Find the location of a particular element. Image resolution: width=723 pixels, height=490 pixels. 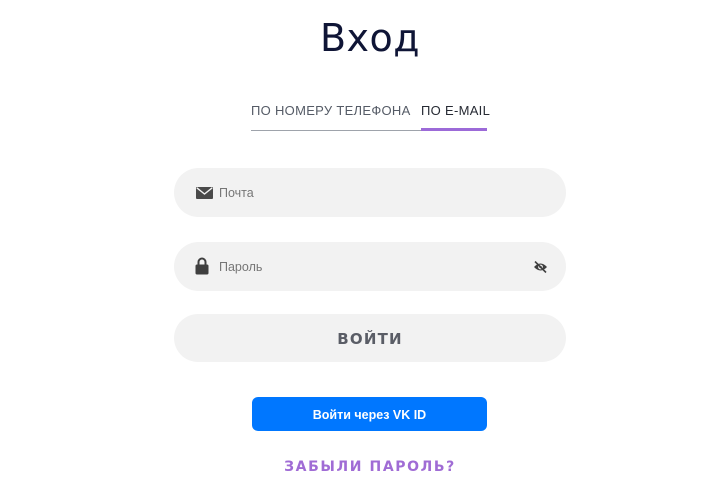

email-field is located at coordinates (370, 192).